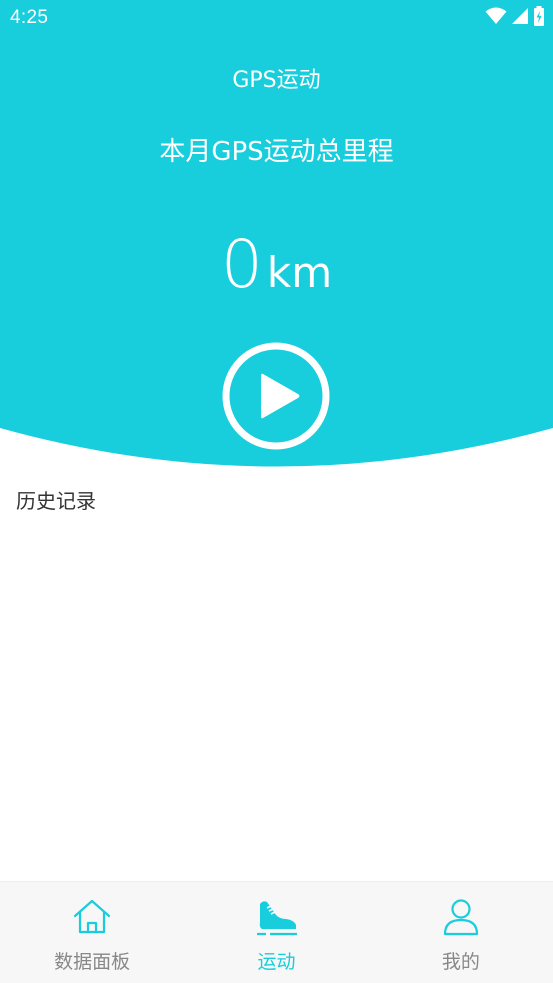 The image size is (553, 983). I want to click on nav-label-profile: 我的, so click(460, 962).